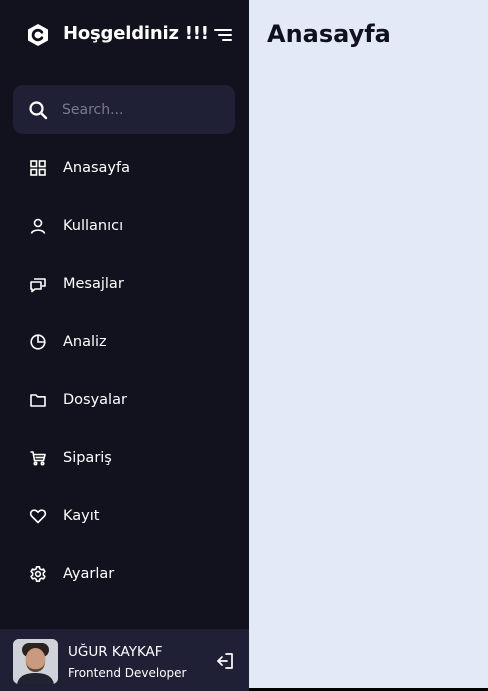 The width and height of the screenshot is (488, 691). What do you see at coordinates (38, 35) in the screenshot?
I see `c-logo-icon` at bounding box center [38, 35].